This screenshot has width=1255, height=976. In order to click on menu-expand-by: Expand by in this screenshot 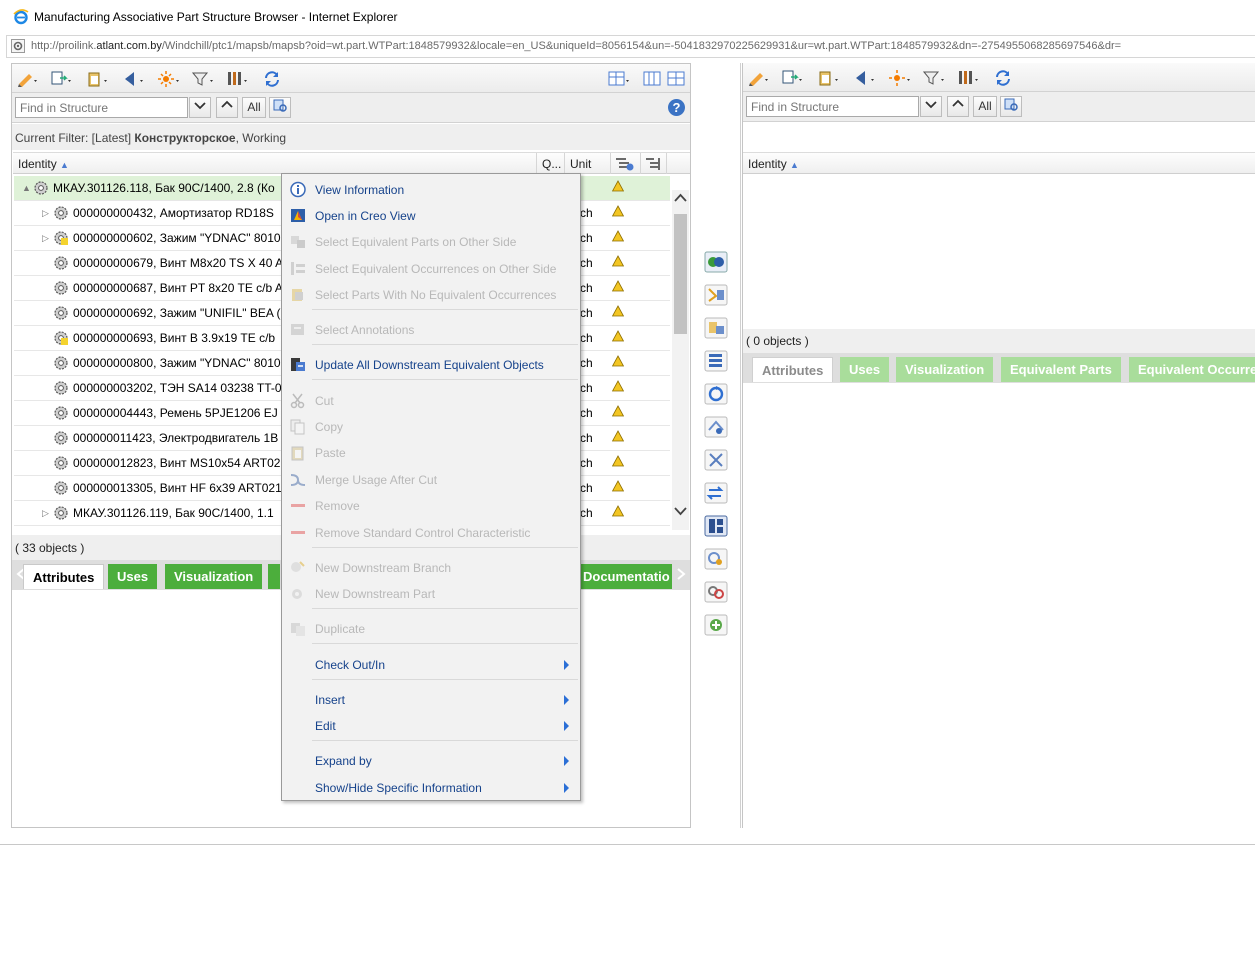, I will do `click(431, 760)`.